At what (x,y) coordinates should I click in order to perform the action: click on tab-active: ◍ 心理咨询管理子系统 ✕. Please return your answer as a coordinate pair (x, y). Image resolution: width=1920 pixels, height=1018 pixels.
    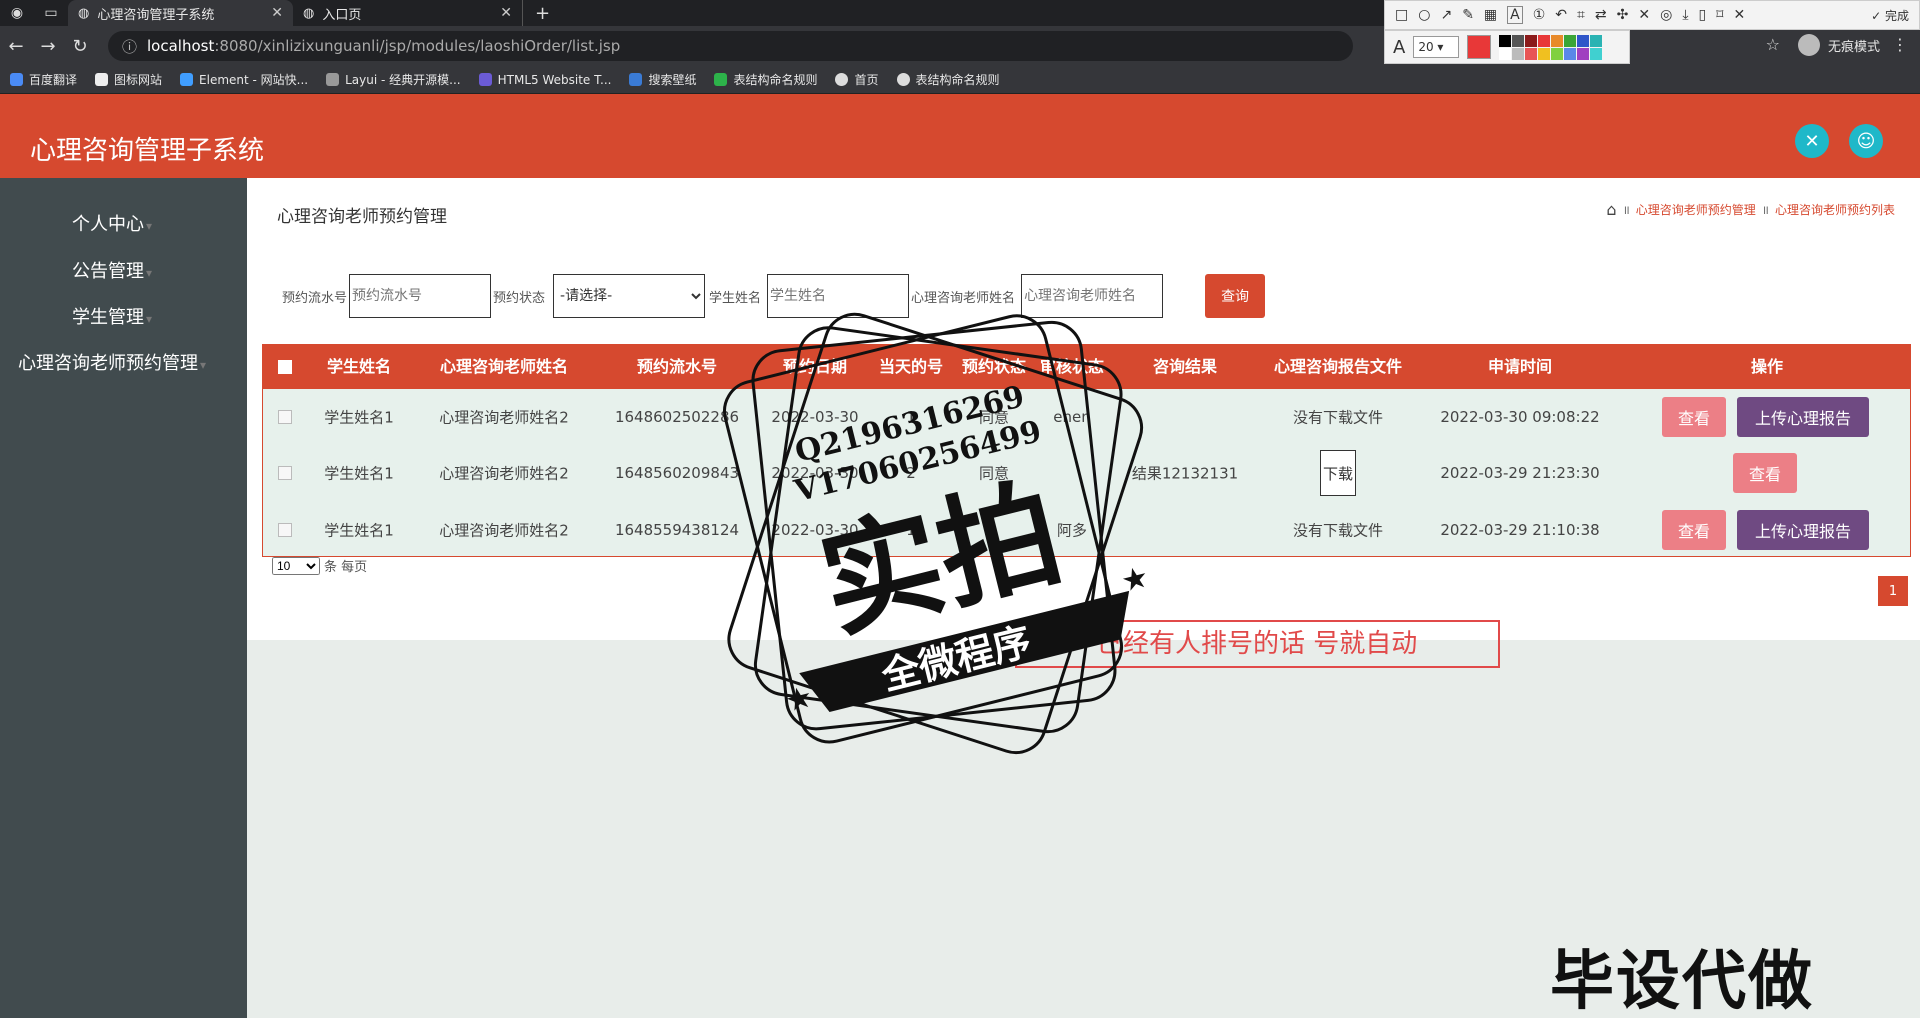
    Looking at the image, I should click on (180, 13).